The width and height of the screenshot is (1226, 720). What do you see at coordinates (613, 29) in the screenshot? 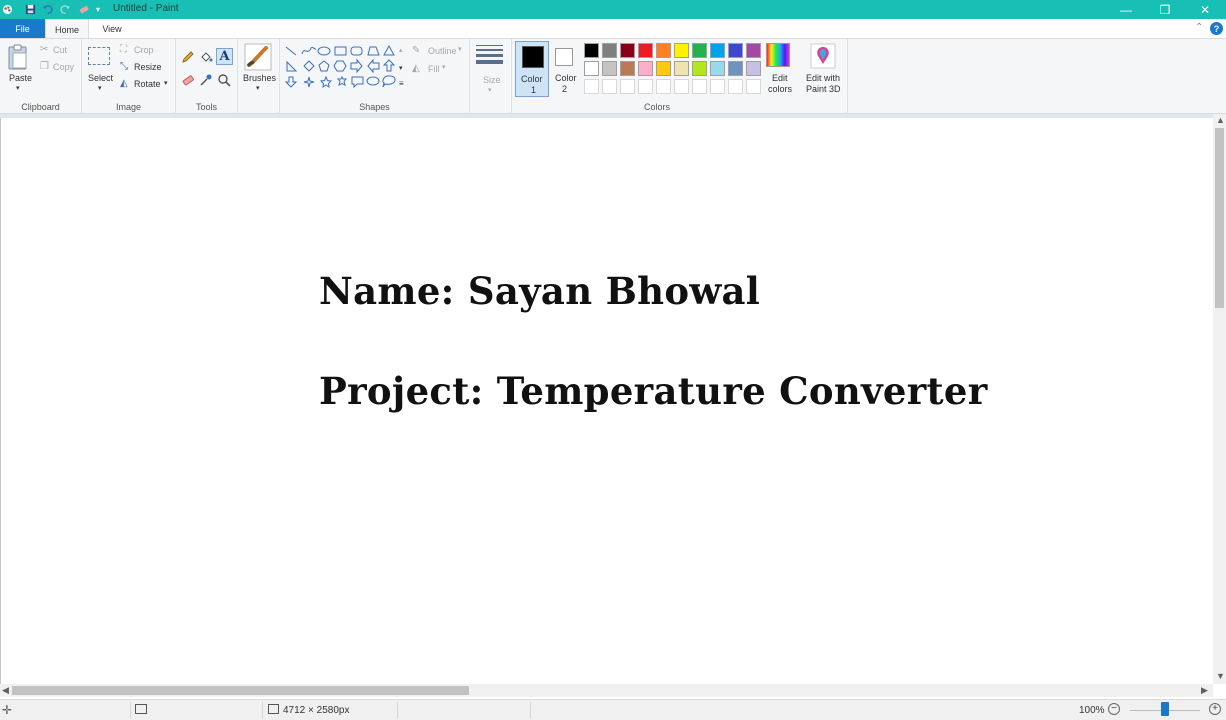
I see `ribbon-tabs: File Home View ⌃ ?` at bounding box center [613, 29].